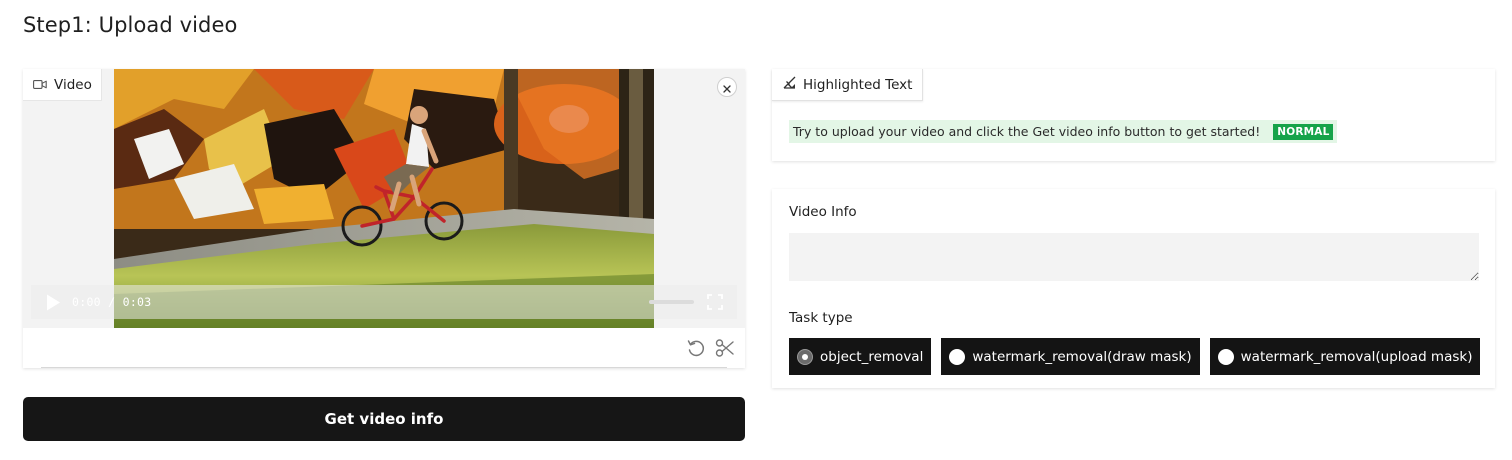 The height and width of the screenshot is (460, 1512). I want to click on clear-video-button, so click(727, 87).